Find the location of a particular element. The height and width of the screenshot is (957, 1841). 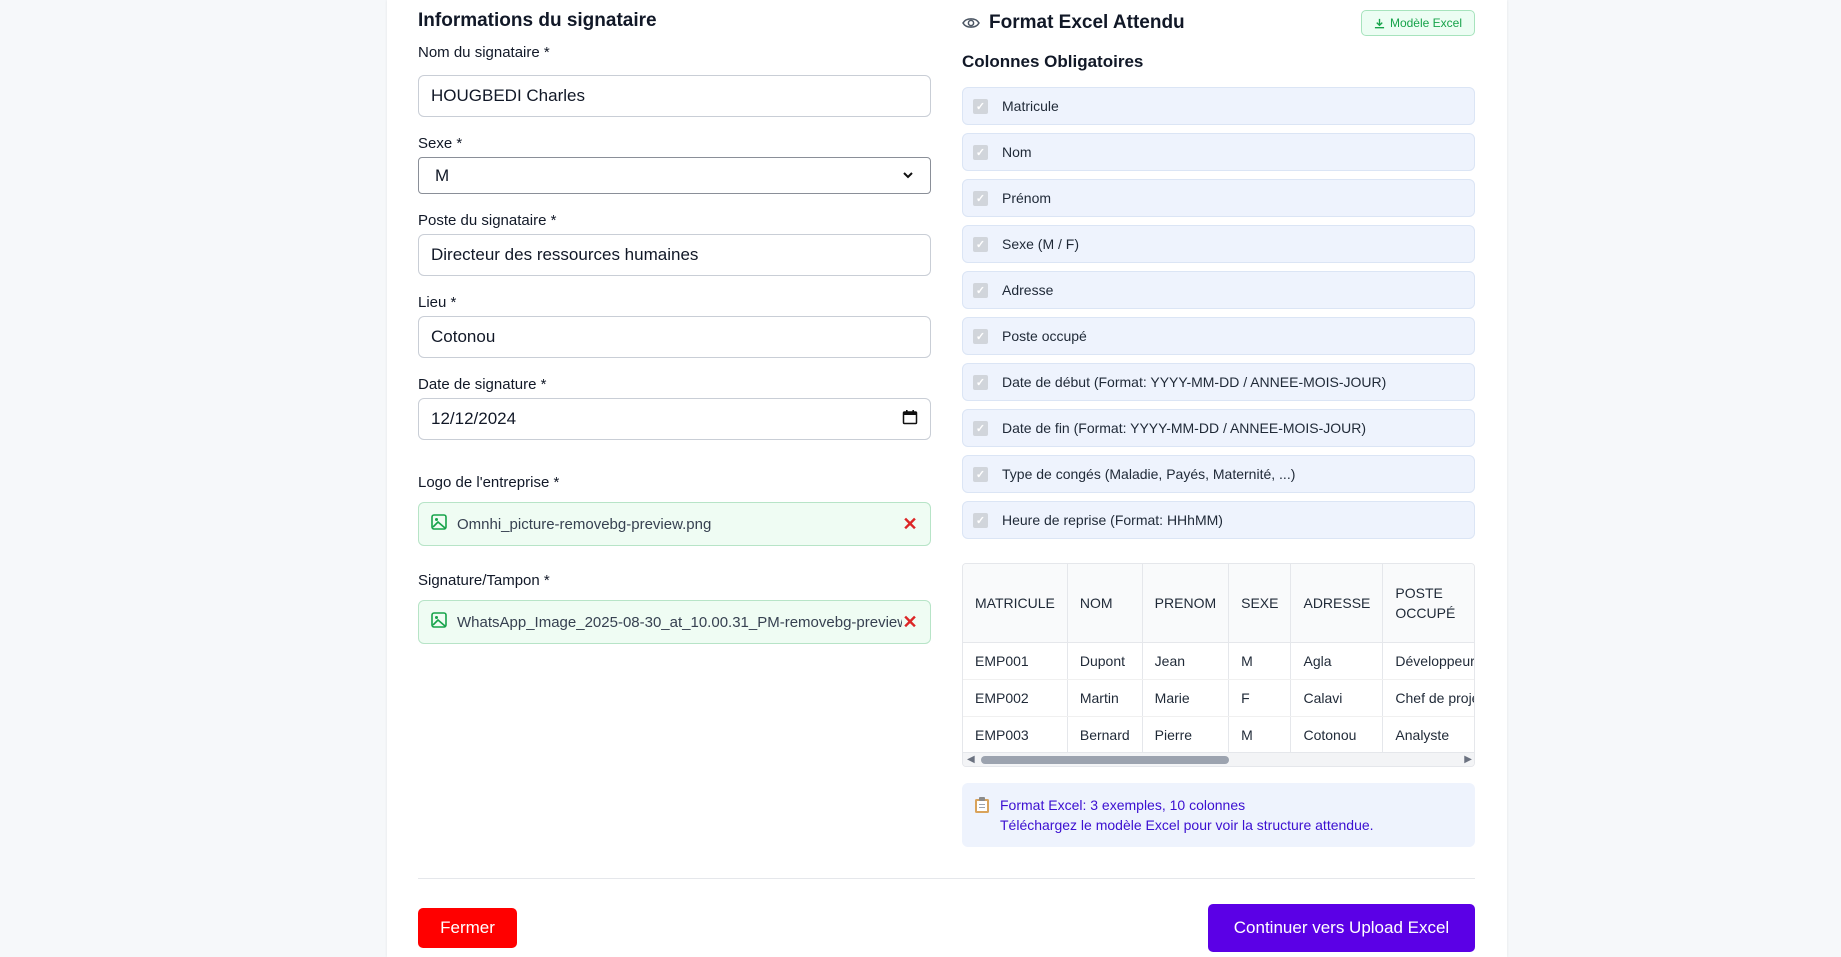

table-row: EMP003 Bernard Pierre M Cotonou Analyste is located at coordinates (1218, 735).